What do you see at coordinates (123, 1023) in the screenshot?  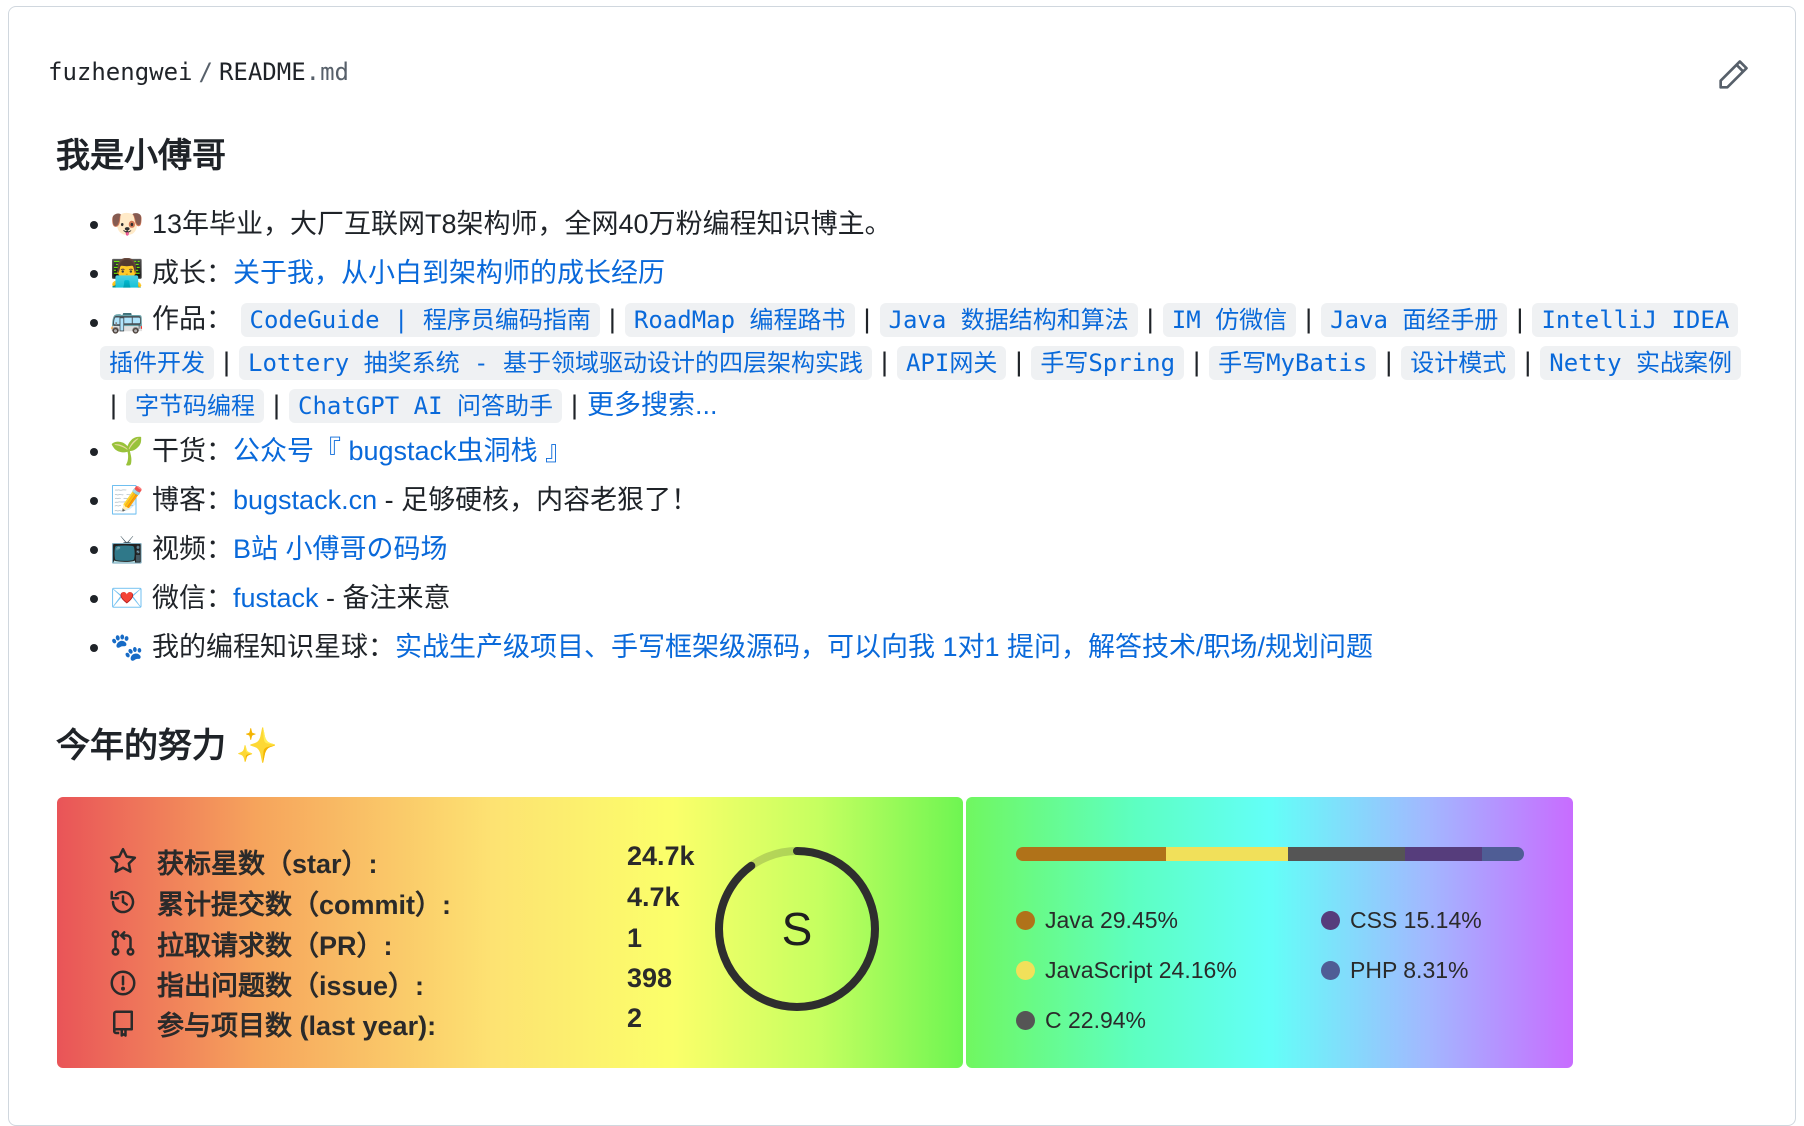 I see `repo-icon` at bounding box center [123, 1023].